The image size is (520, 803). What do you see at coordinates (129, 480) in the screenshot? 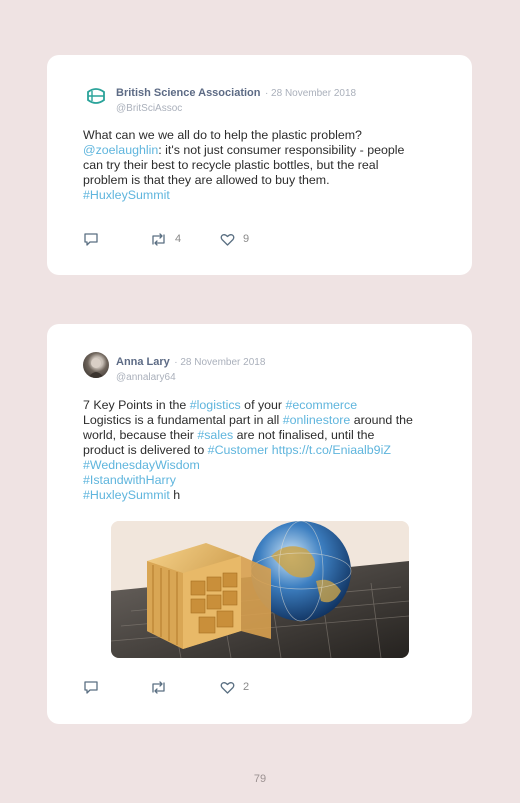
I see `hashtag-link: #IstandwithHarry` at bounding box center [129, 480].